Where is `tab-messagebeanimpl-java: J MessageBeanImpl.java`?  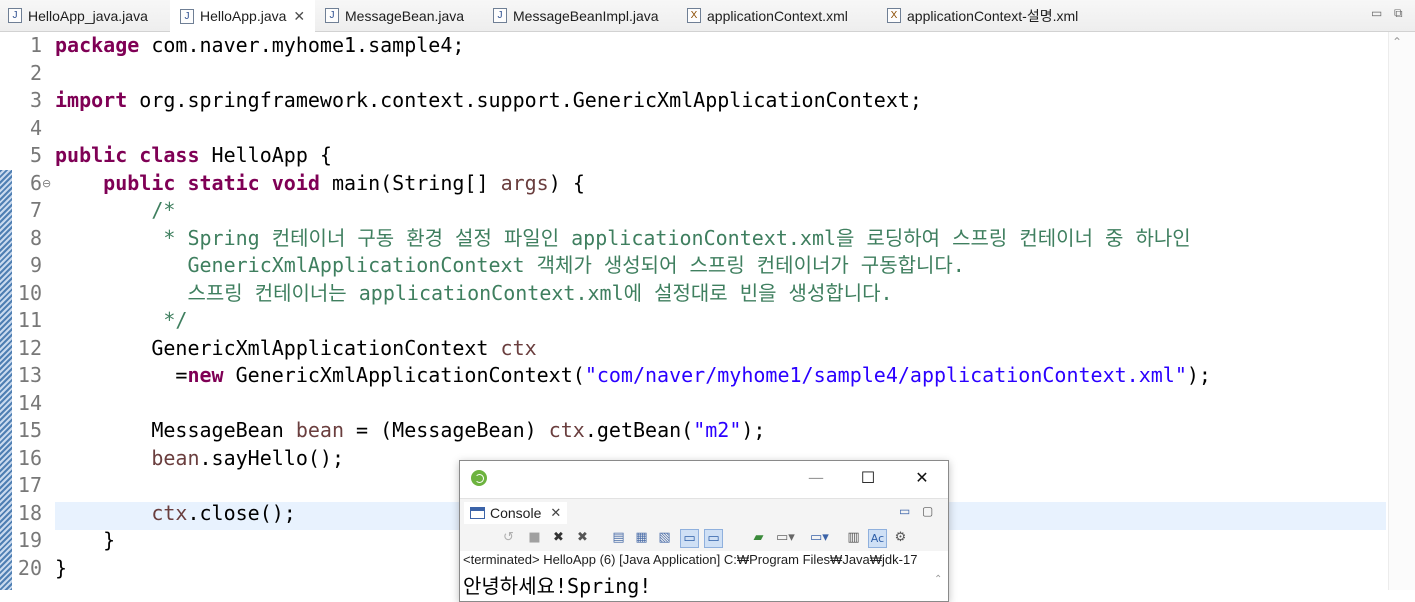
tab-messagebeanimpl-java: J MessageBeanImpl.java is located at coordinates (576, 15).